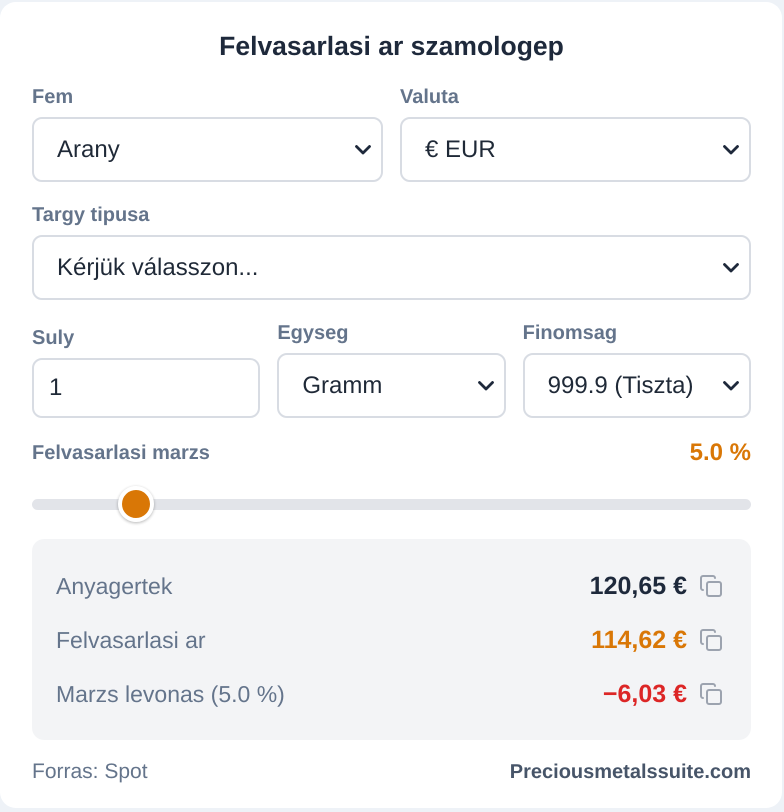  Describe the element at coordinates (644, 694) in the screenshot. I see `result-value: −6,03 €` at that location.